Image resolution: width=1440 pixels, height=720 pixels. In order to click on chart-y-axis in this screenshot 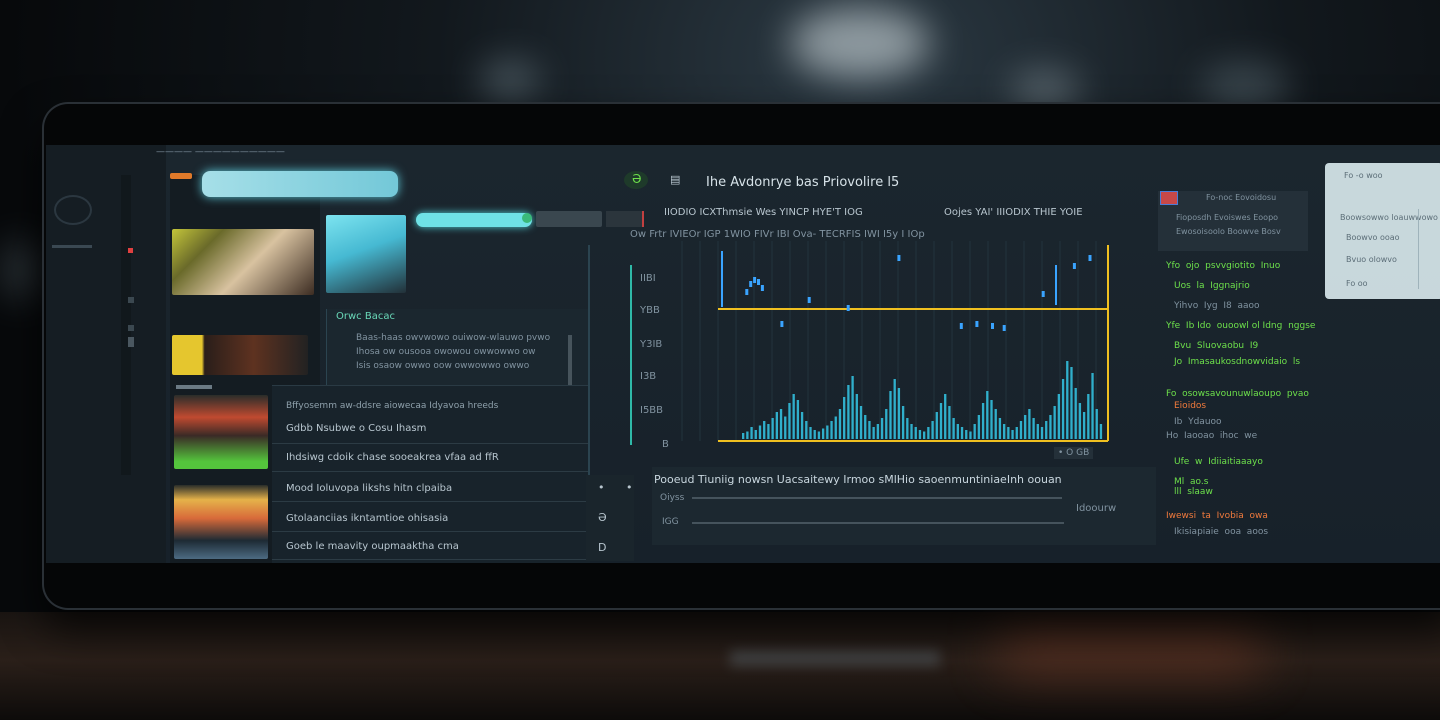, I will do `click(631, 355)`.